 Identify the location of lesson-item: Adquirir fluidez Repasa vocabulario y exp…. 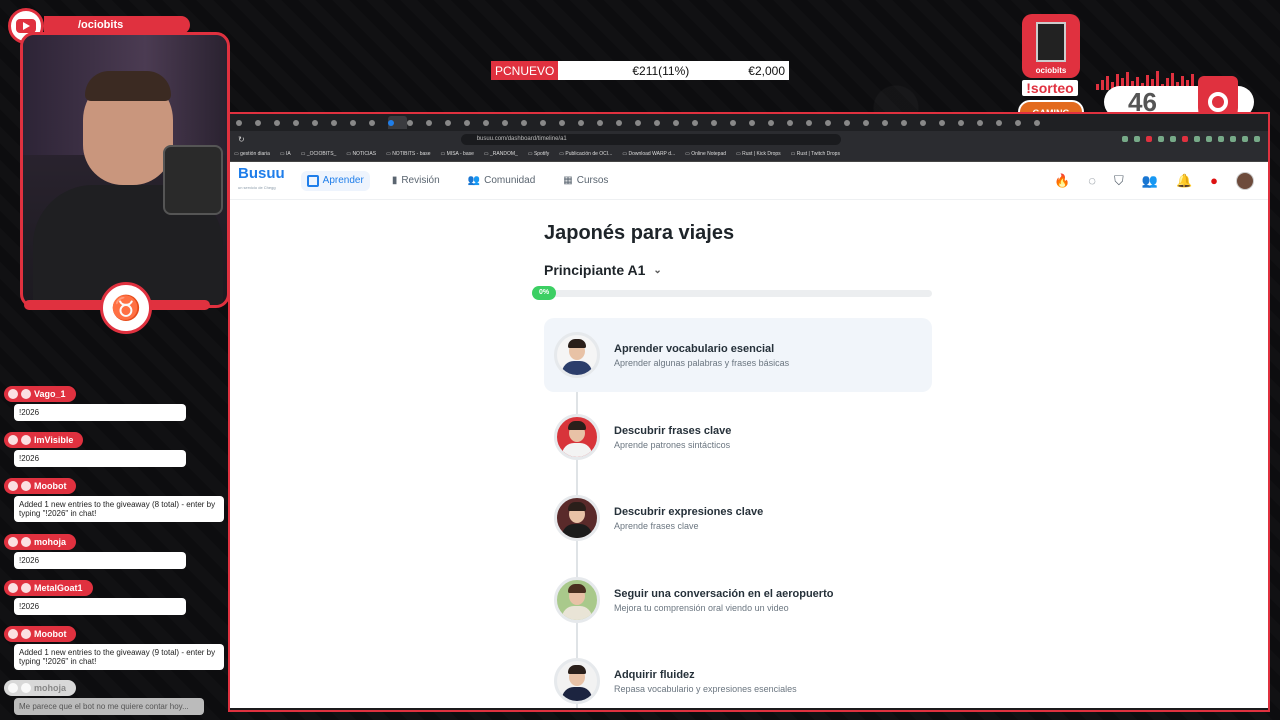
(738, 677).